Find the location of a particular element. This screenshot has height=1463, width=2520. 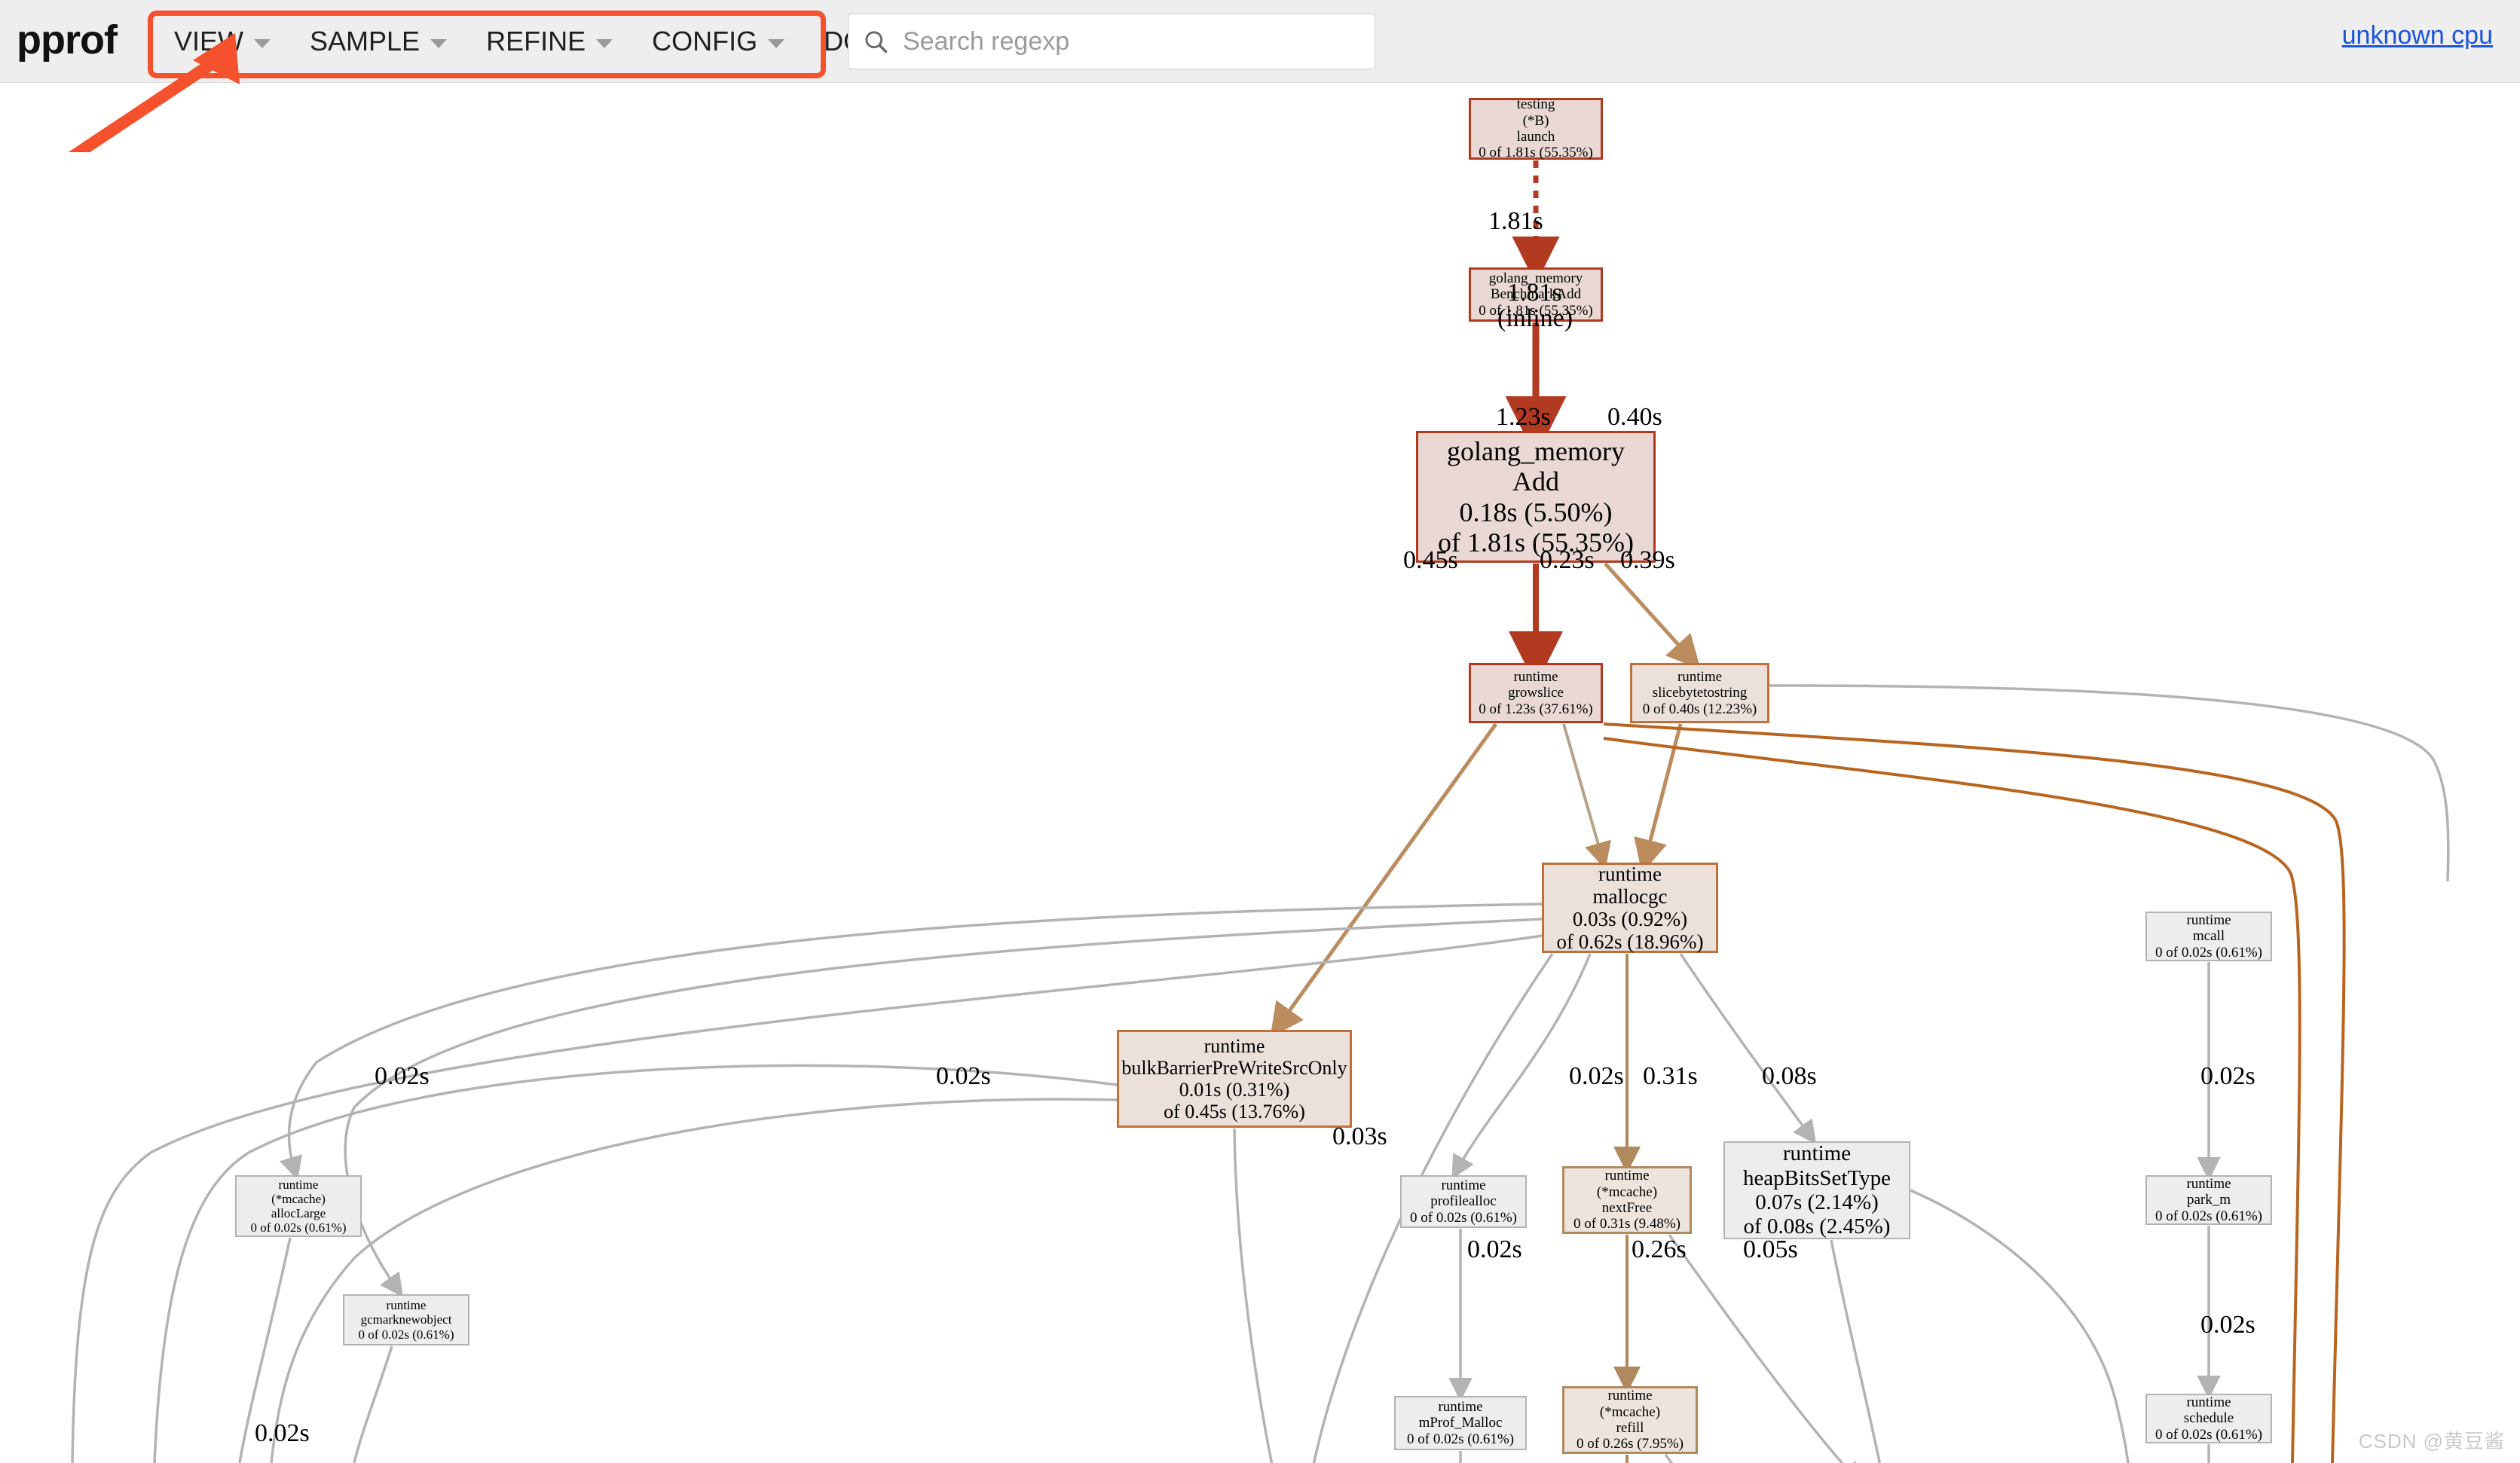

edge-label-e-add-slicebytetostring: 0.40s is located at coordinates (1634, 417).